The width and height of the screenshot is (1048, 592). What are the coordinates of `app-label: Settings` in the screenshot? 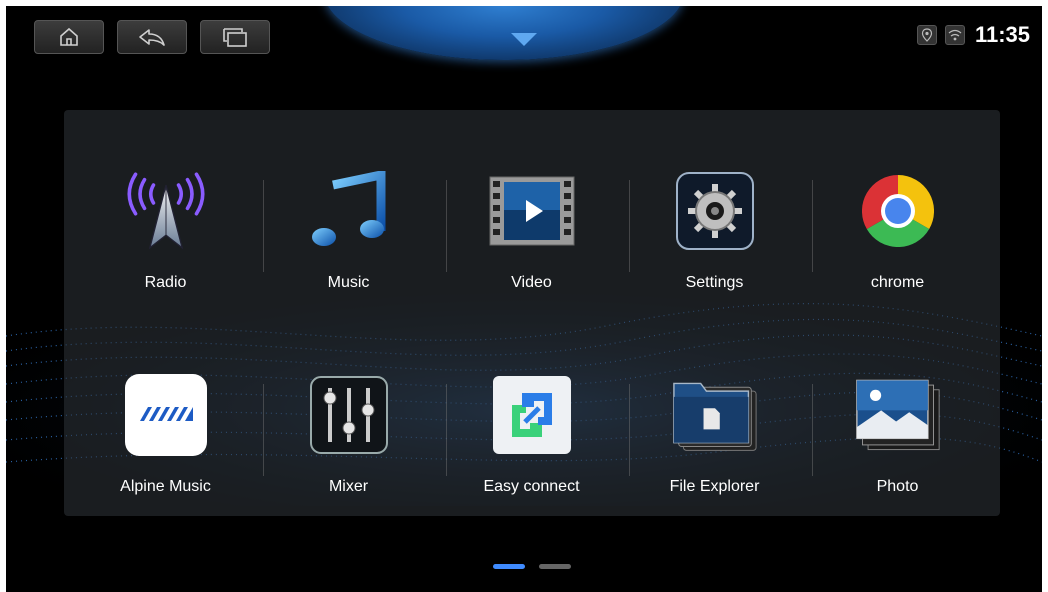 It's located at (714, 282).